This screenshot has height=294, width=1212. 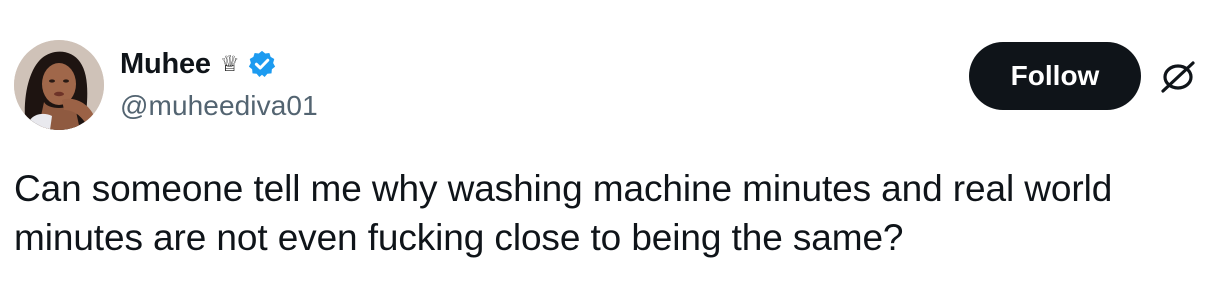 I want to click on verified-badge-icon, so click(x=262, y=64).